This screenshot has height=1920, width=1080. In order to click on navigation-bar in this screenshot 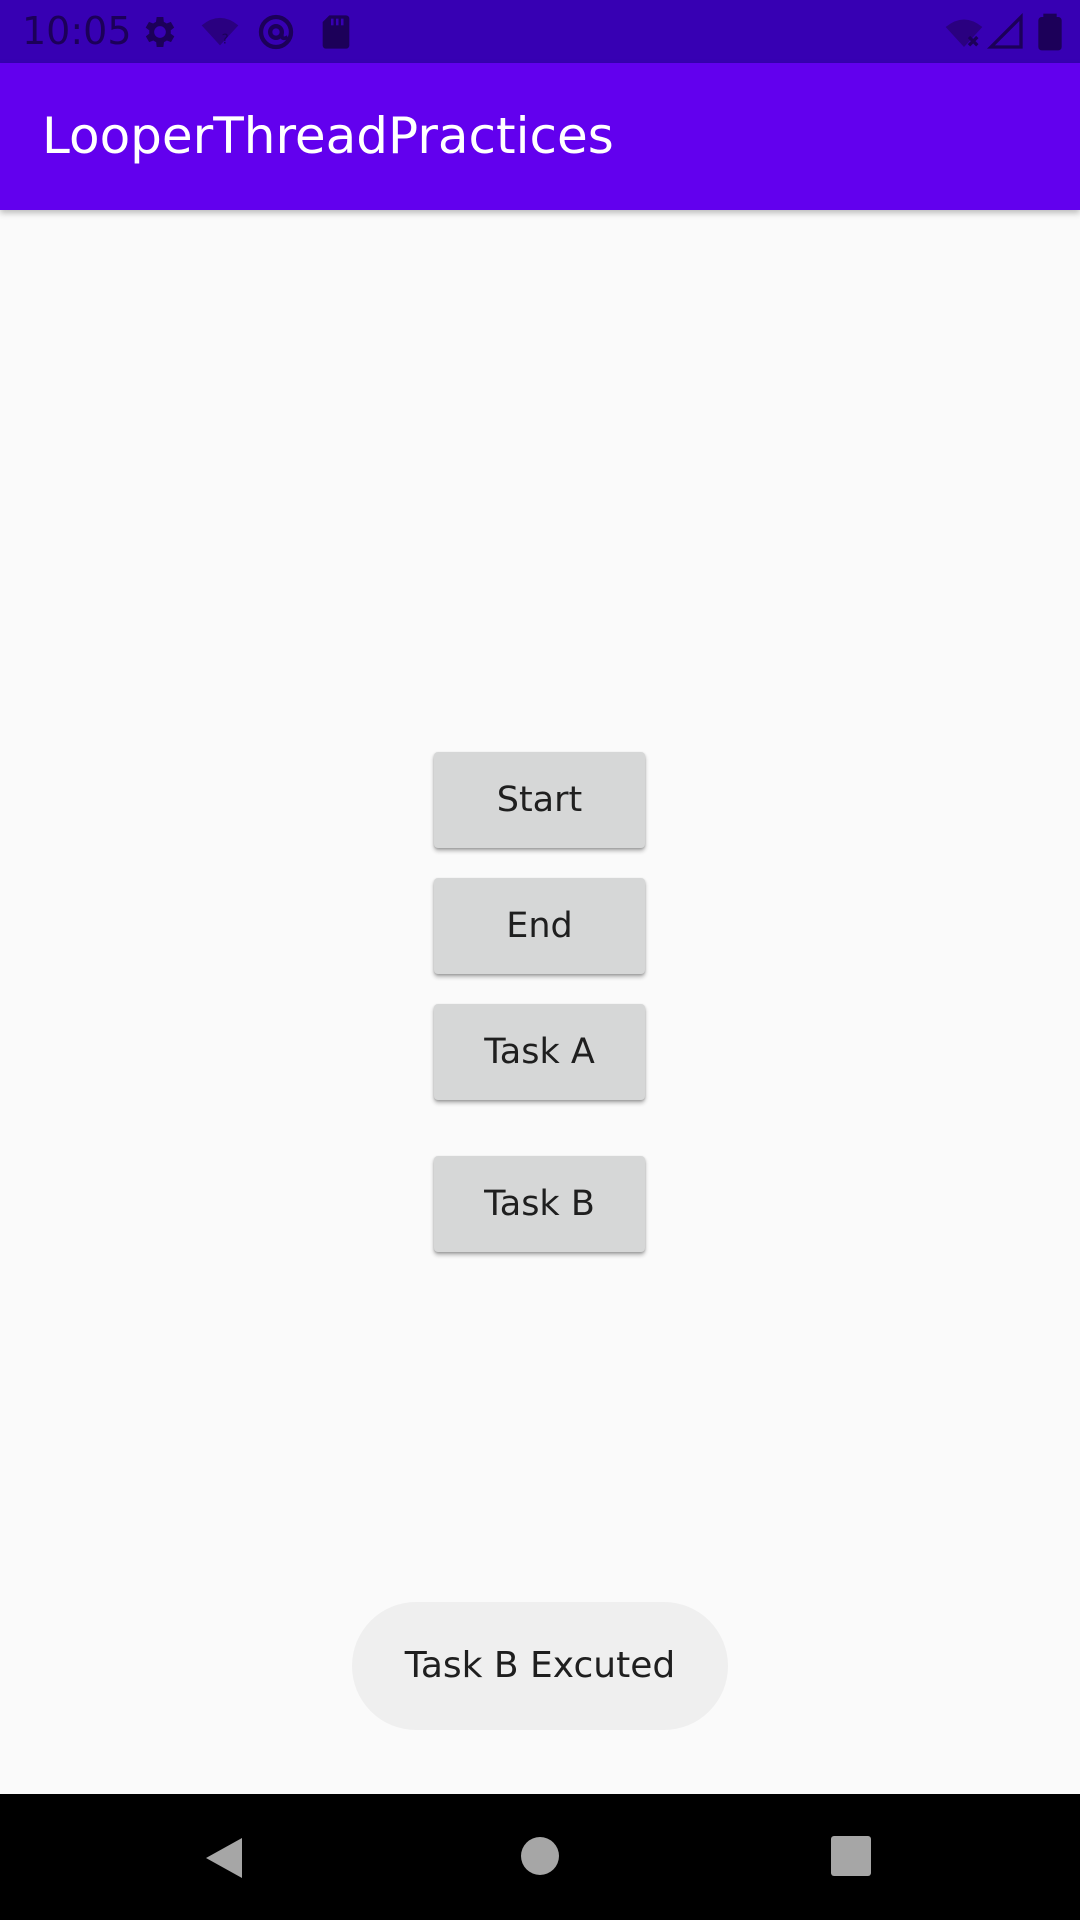, I will do `click(540, 1857)`.